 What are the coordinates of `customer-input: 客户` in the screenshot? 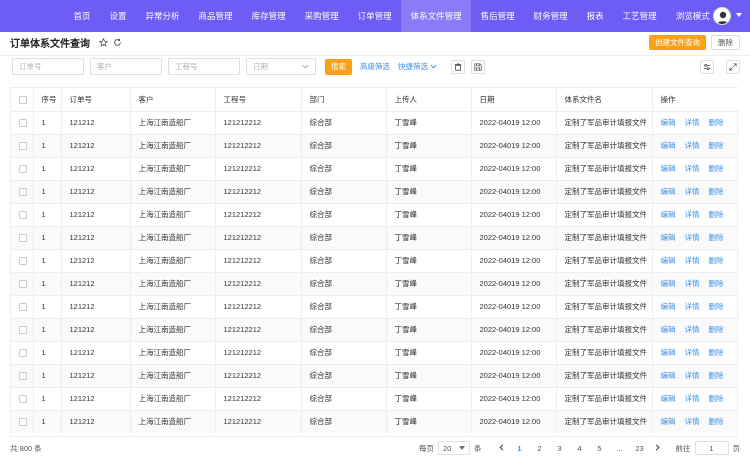 It's located at (126, 66).